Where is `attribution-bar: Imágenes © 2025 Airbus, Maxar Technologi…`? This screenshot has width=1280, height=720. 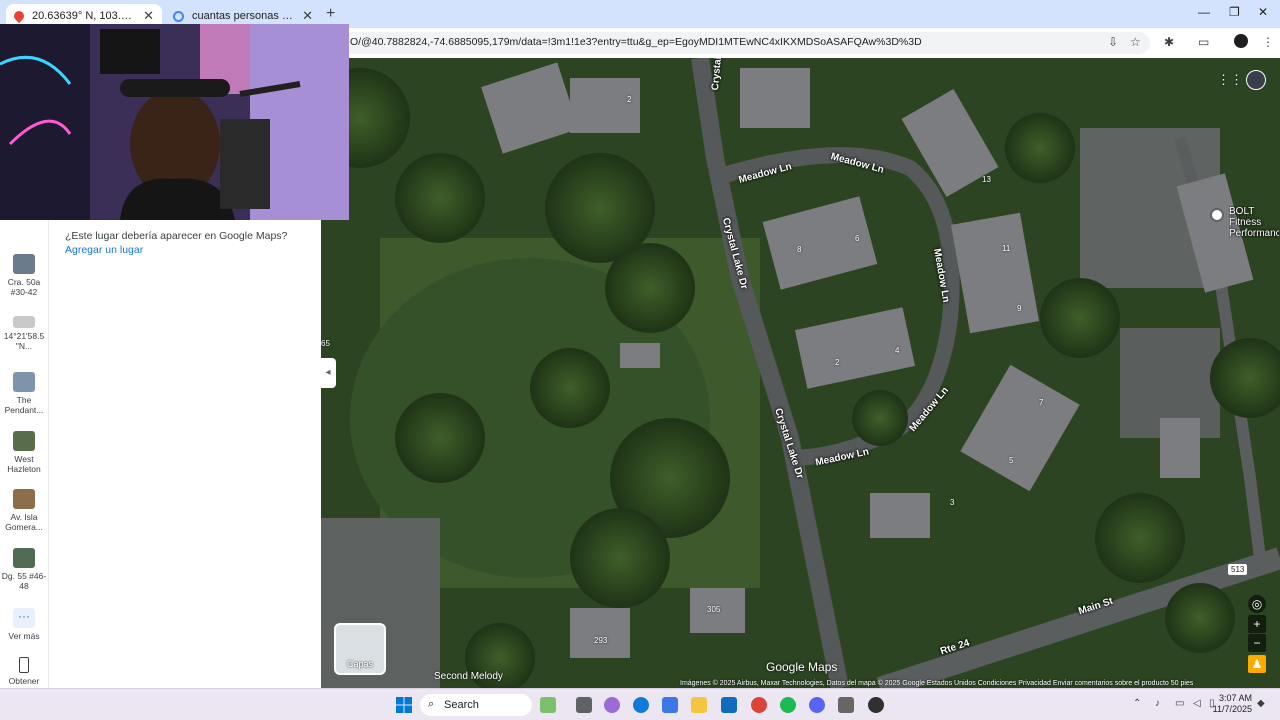 attribution-bar: Imágenes © 2025 Airbus, Maxar Technologi… is located at coordinates (937, 683).